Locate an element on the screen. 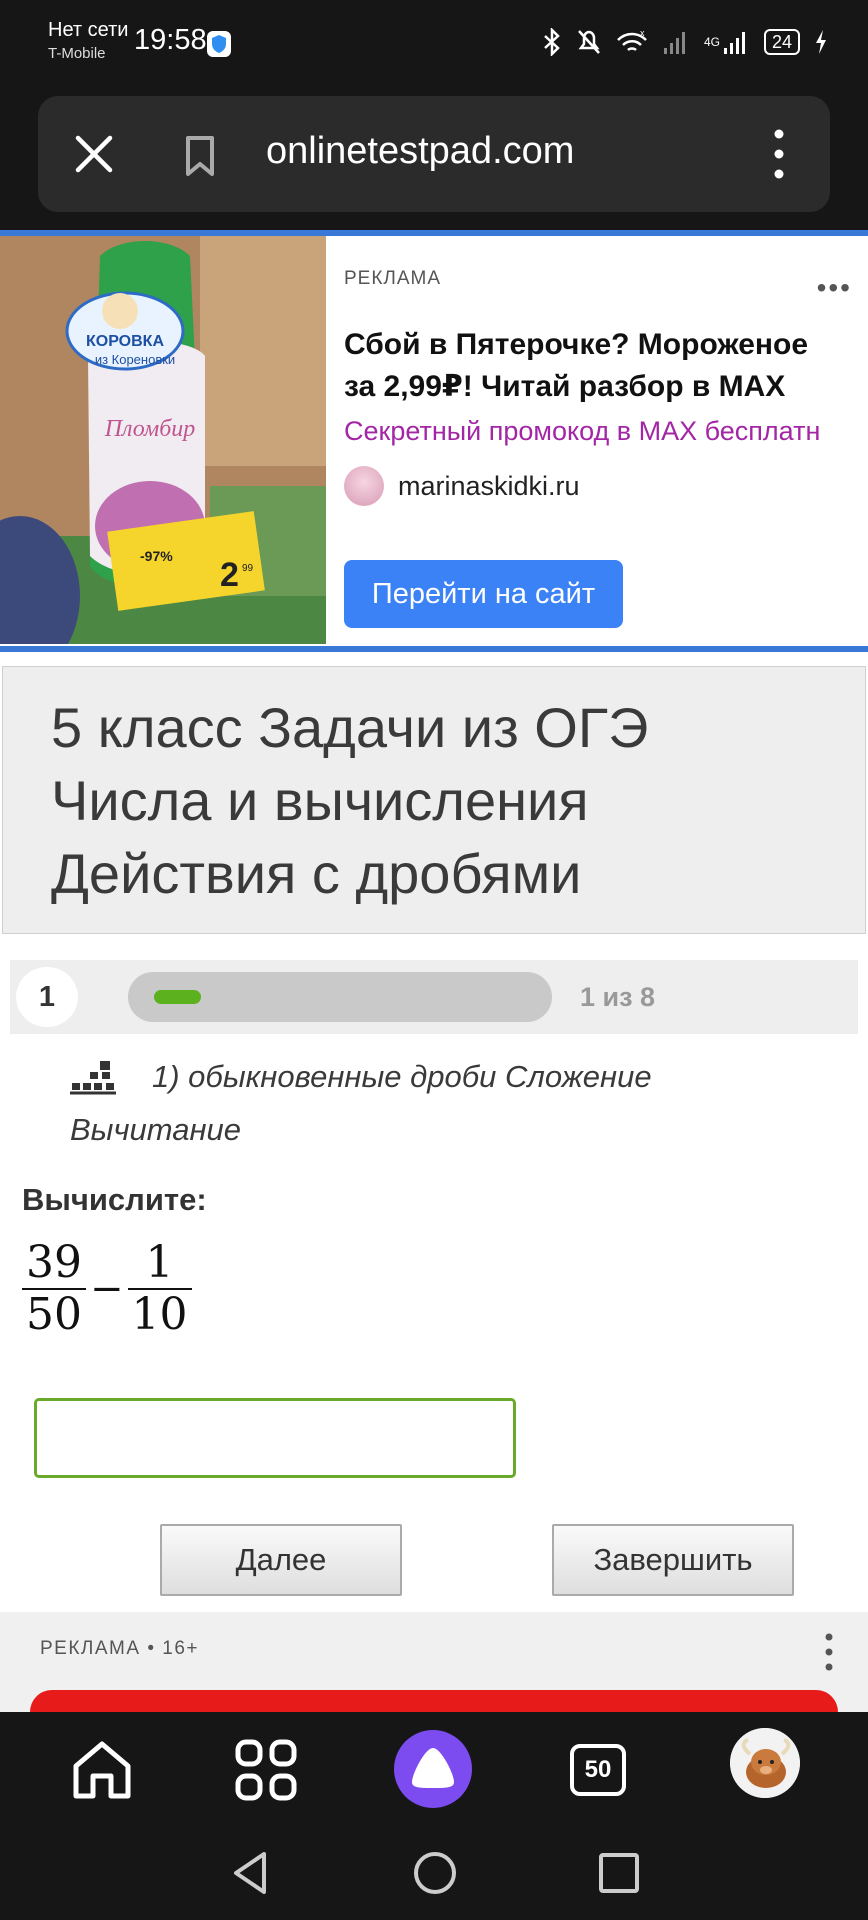  status-bar: Нет сети T-Mobile 19:58 x 4G 24 is located at coordinates (434, 46).